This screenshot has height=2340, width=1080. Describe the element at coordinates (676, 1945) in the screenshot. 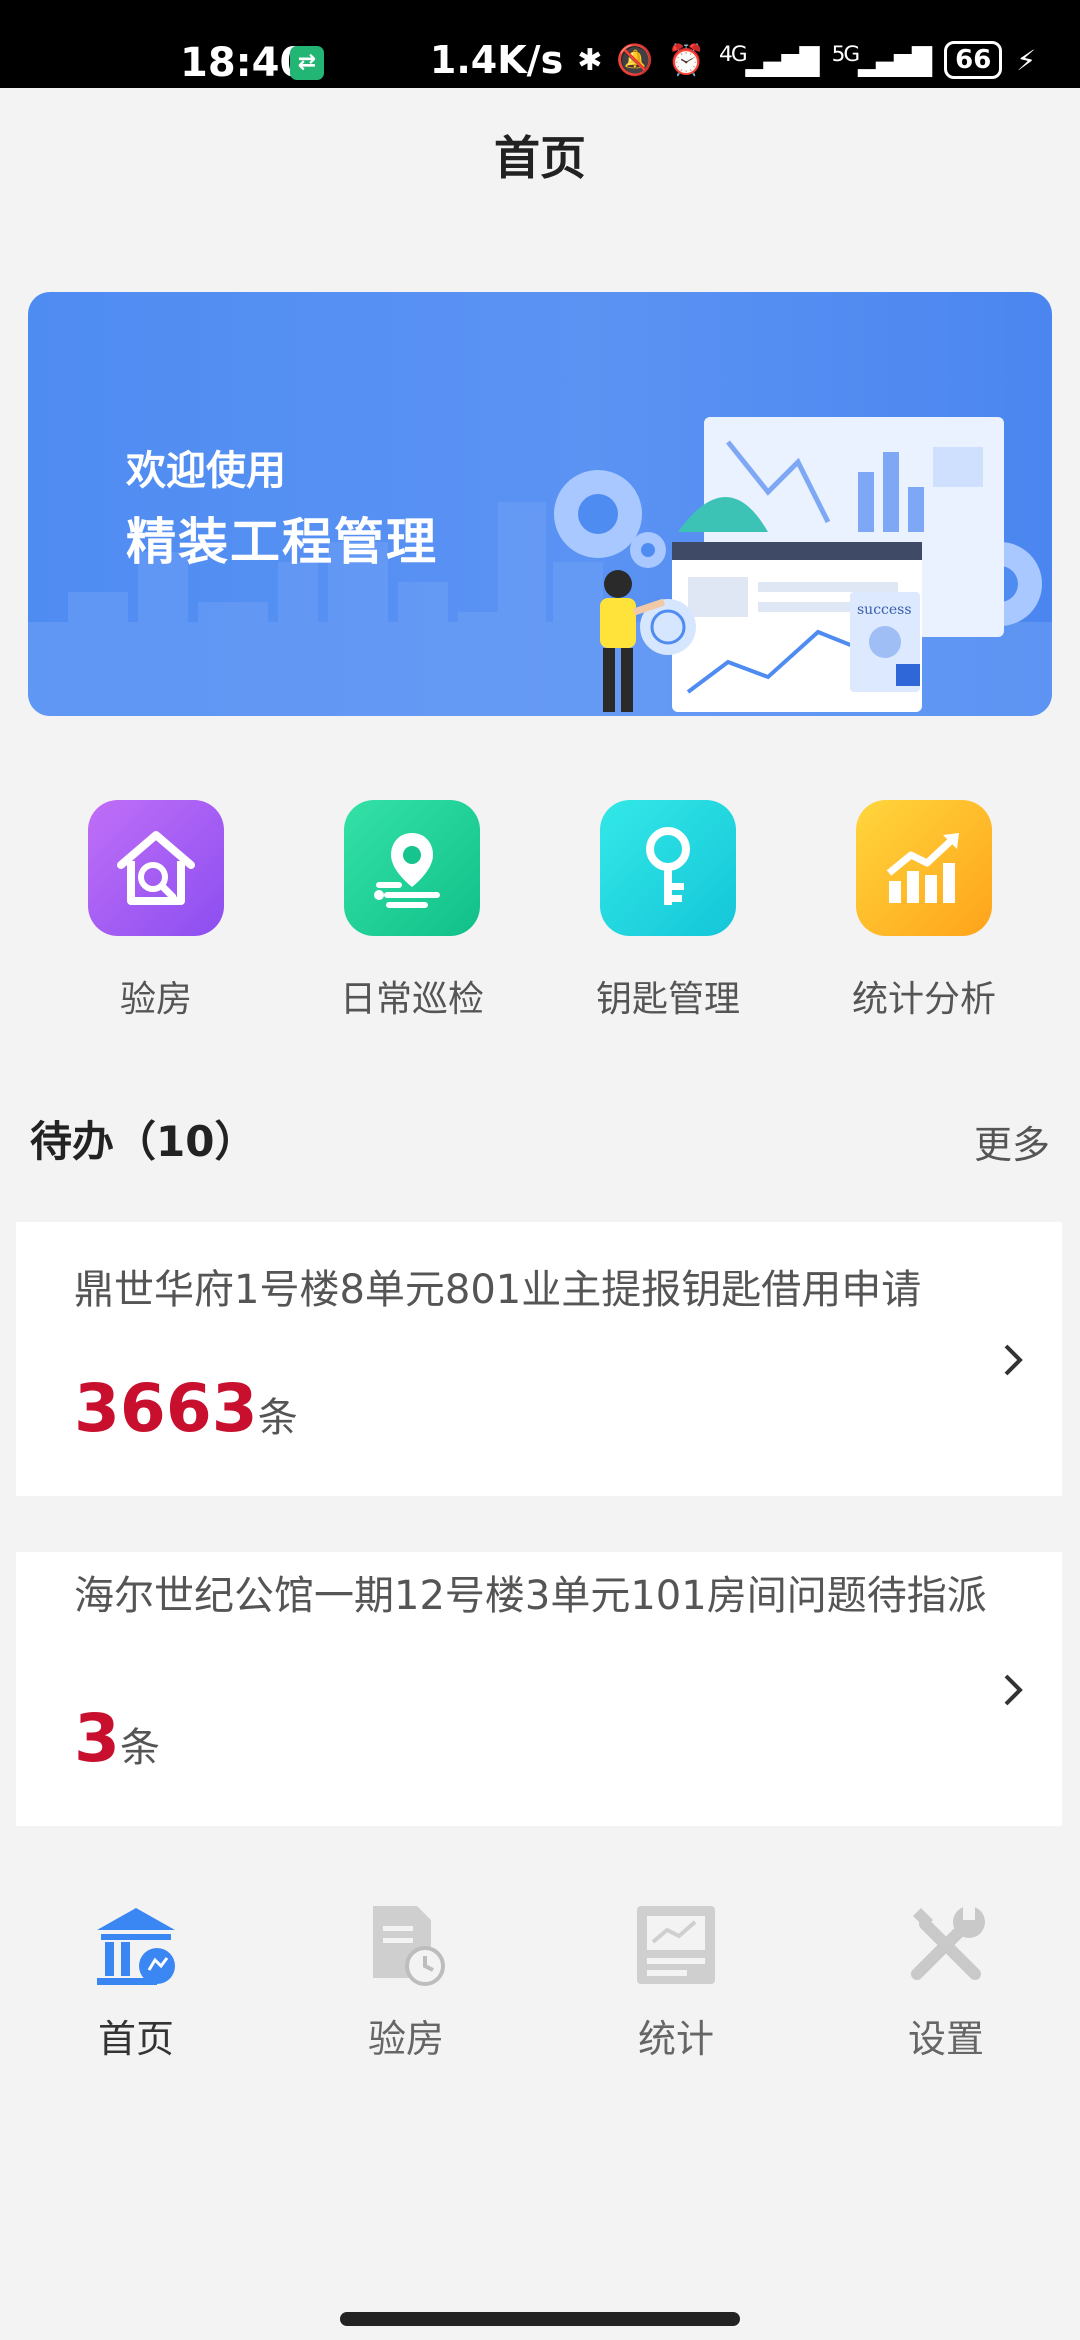

I see `chart-board-icon` at that location.